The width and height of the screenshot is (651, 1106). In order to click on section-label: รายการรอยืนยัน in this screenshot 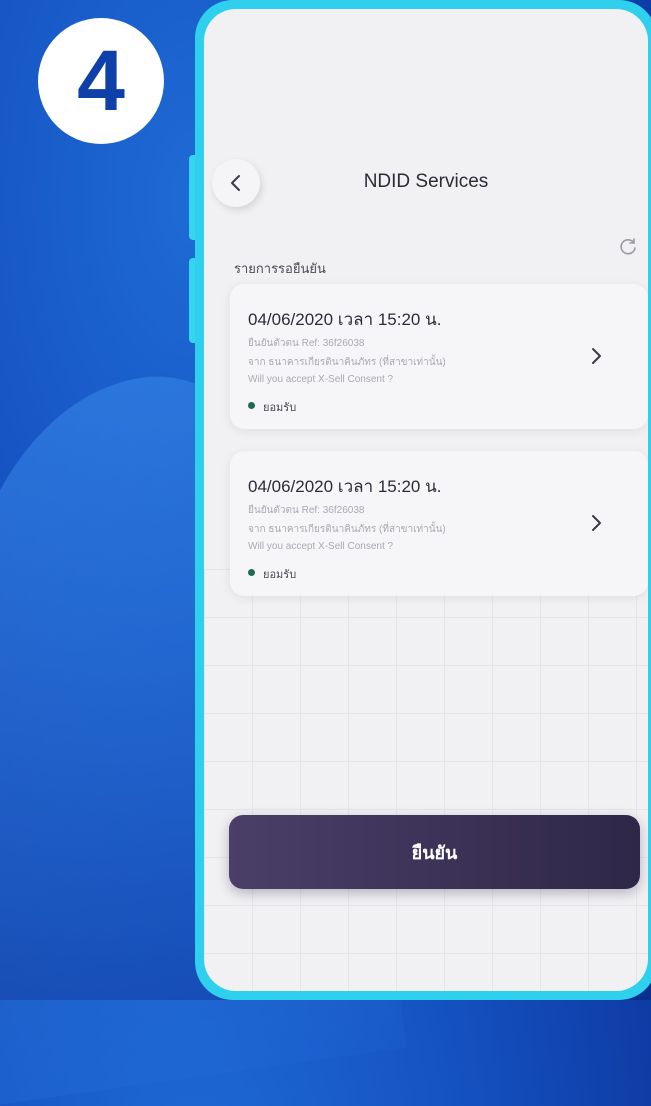, I will do `click(280, 268)`.